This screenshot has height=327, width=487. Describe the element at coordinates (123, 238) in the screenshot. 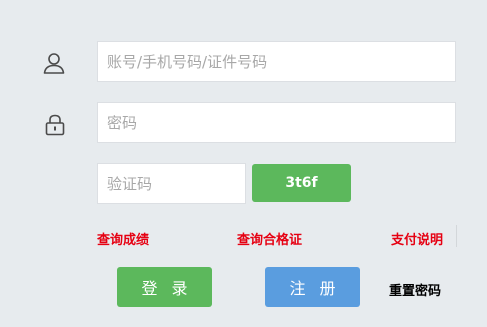

I see `query-score-link: 查询成绩` at that location.